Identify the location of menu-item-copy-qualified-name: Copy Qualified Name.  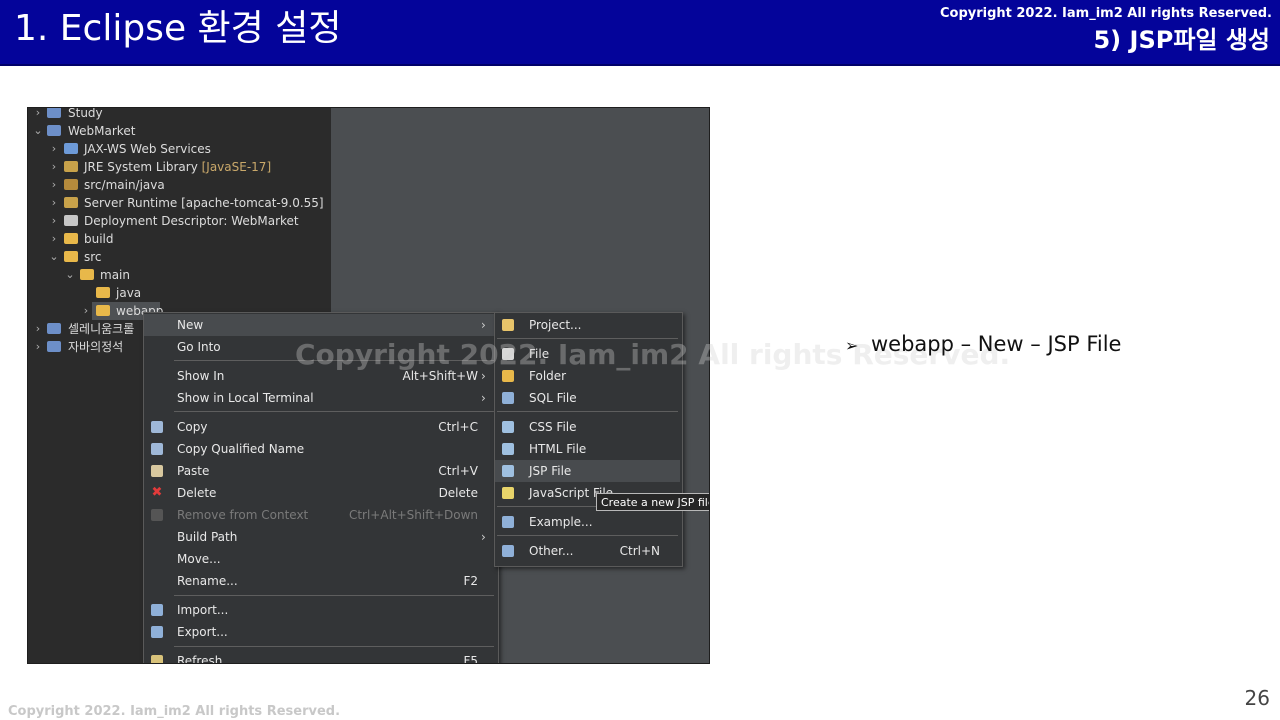
(320, 449).